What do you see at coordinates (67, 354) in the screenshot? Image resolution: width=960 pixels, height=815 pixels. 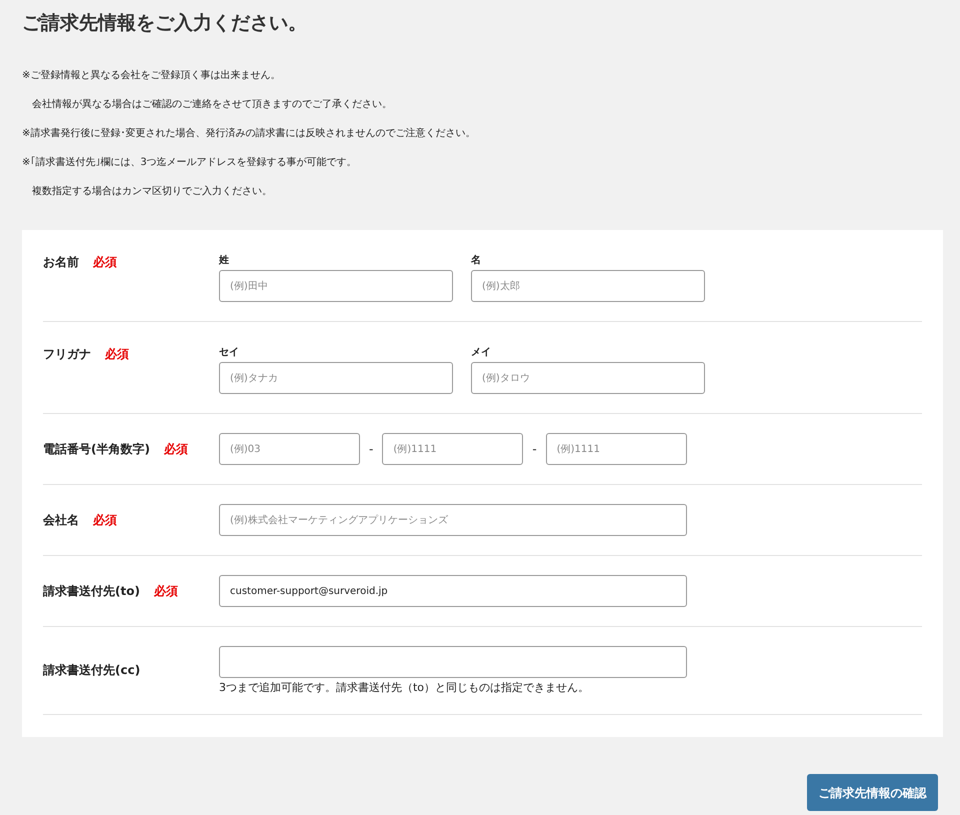 I see `field-label: フリガナ` at bounding box center [67, 354].